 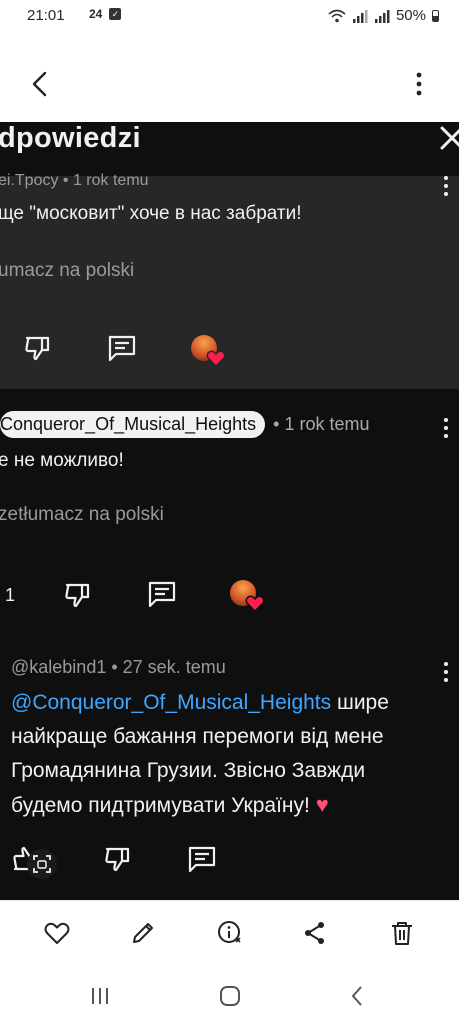 What do you see at coordinates (74, 180) in the screenshot?
I see `comment-meta: ei.Tpocy • 1 rok temu` at bounding box center [74, 180].